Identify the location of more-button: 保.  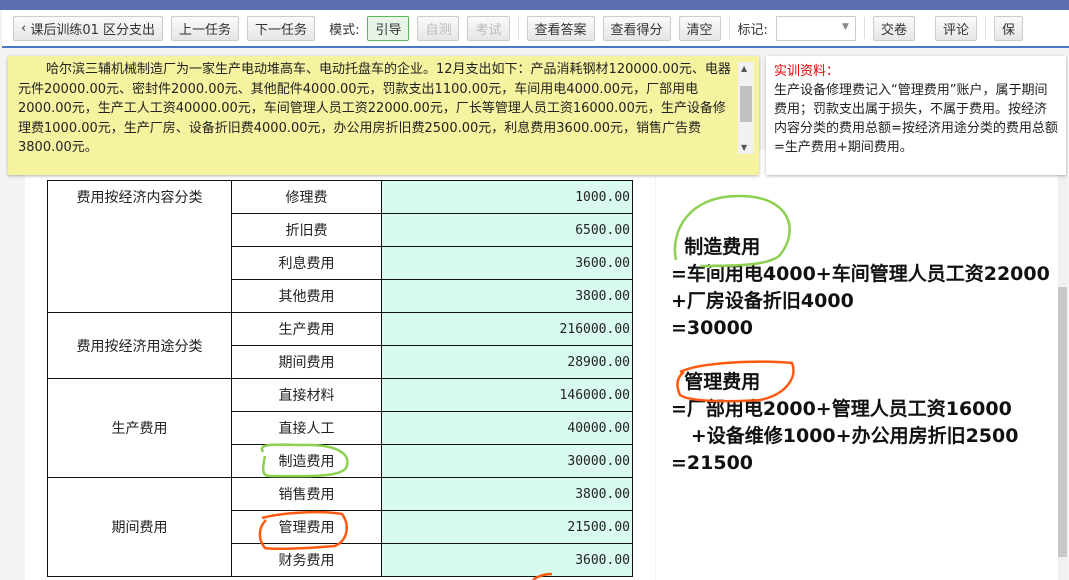
(1008, 28).